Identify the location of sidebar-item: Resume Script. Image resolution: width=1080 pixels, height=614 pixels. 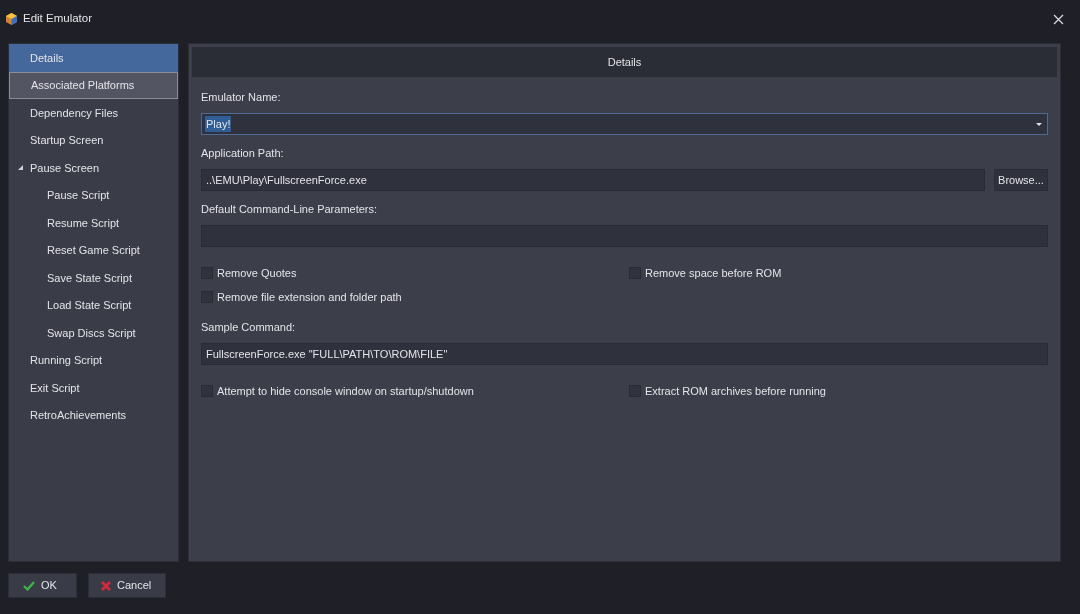
(93, 223).